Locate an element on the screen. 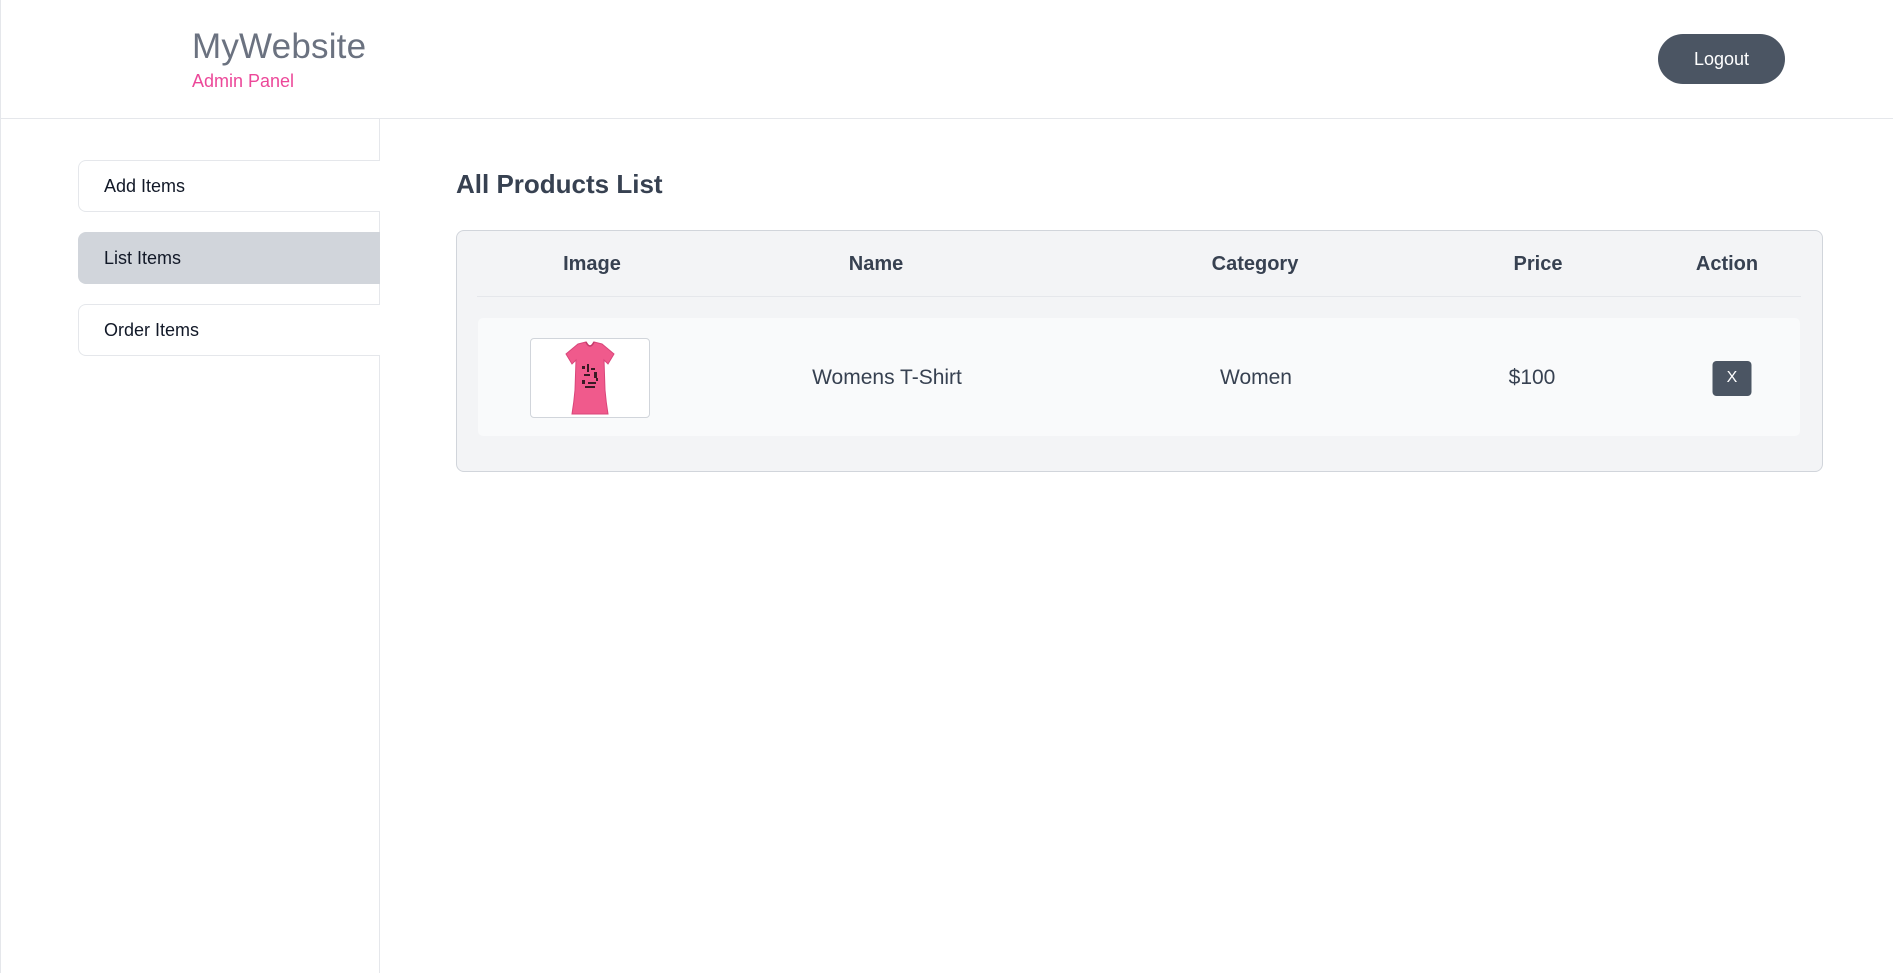 This screenshot has height=973, width=1893. product-thumbnail is located at coordinates (590, 378).